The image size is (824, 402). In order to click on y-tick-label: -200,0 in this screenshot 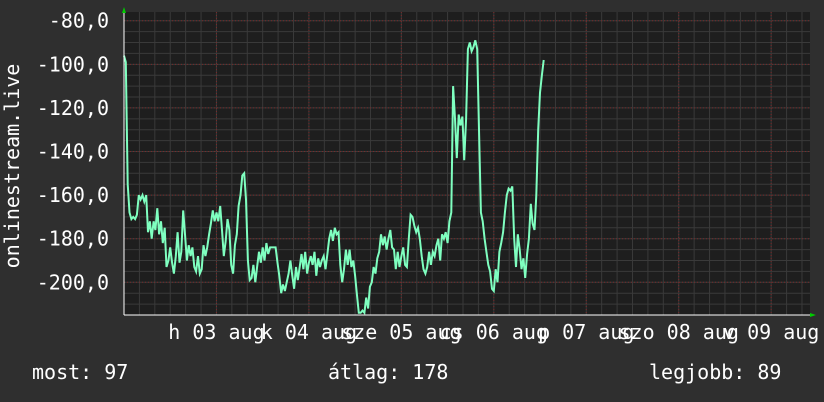, I will do `click(73, 282)`.